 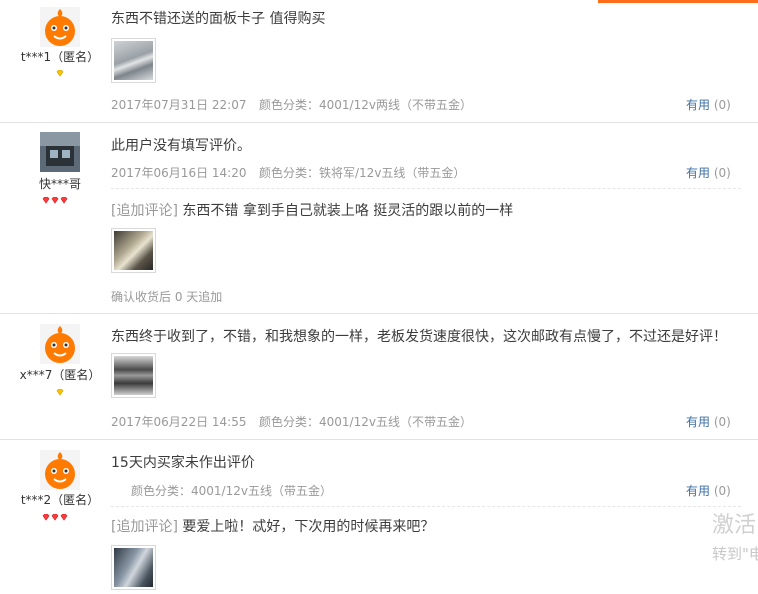 I want to click on user-nickname: t***2（匿名）, so click(x=60, y=500).